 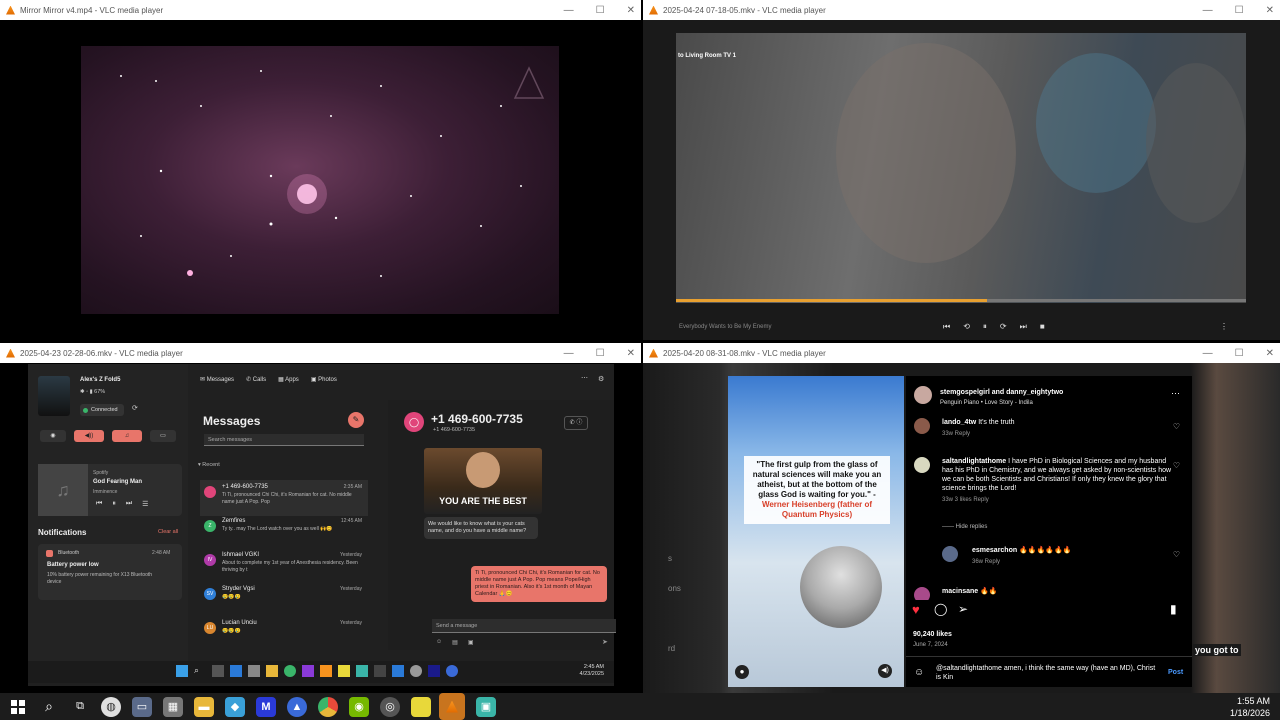 What do you see at coordinates (486, 706) in the screenshot?
I see `phone-link-icon: ▣` at bounding box center [486, 706].